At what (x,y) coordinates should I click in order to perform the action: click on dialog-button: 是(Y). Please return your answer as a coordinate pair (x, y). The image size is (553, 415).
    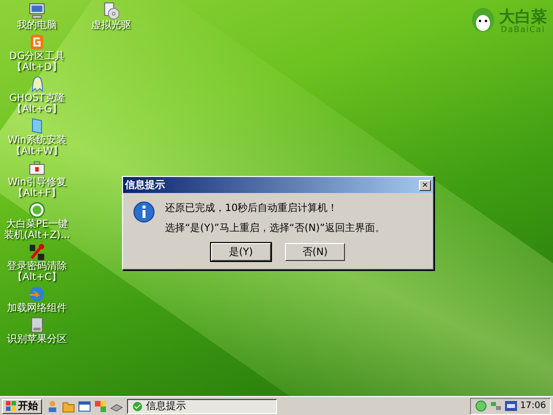
    Looking at the image, I should click on (241, 252).